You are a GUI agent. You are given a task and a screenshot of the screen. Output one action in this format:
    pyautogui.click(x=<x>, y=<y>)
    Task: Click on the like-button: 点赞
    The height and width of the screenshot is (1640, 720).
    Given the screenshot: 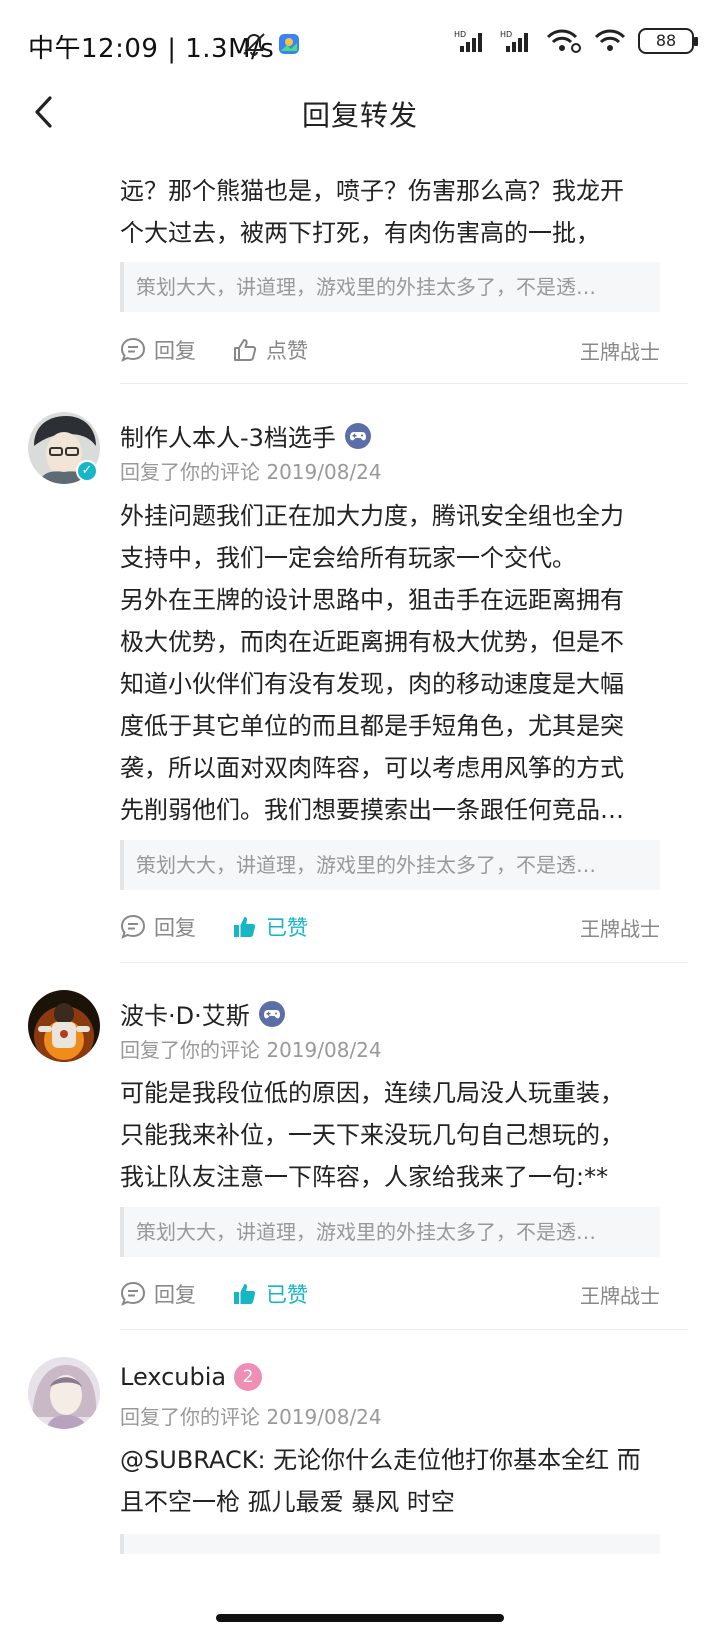 What is the action you would take?
    pyautogui.click(x=270, y=350)
    